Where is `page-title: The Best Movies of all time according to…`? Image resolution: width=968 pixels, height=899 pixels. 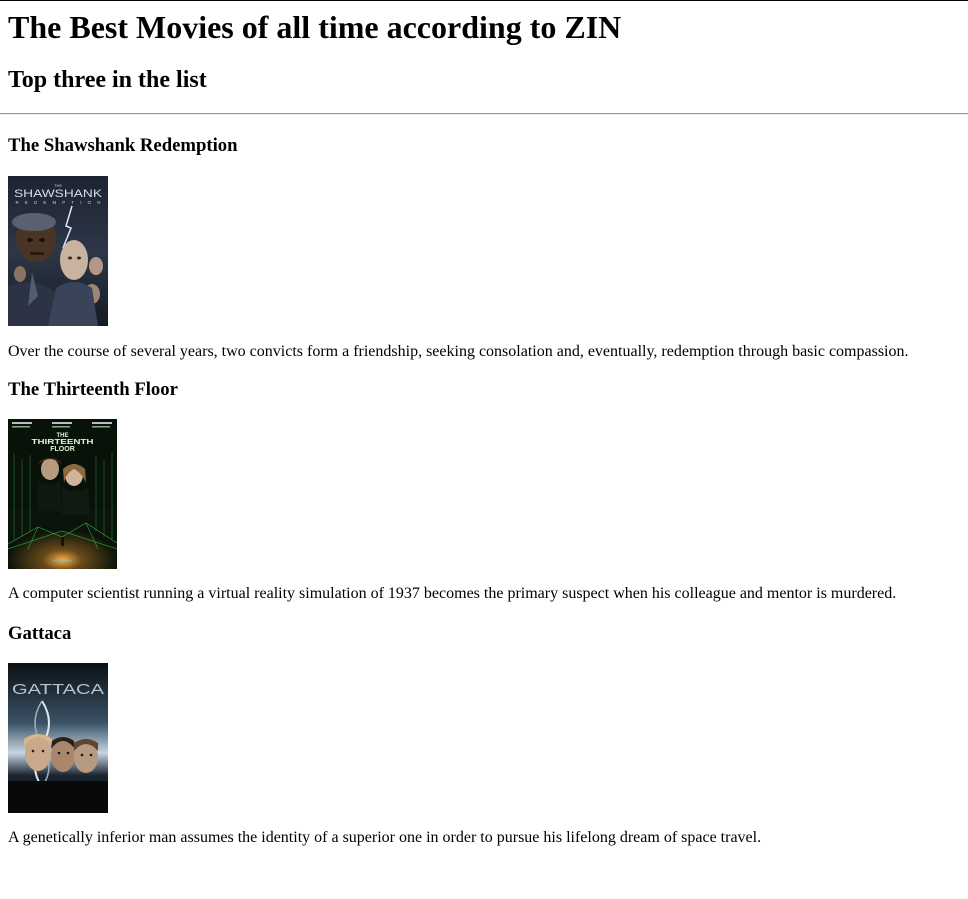
page-title: The Best Movies of all time according to… is located at coordinates (315, 27).